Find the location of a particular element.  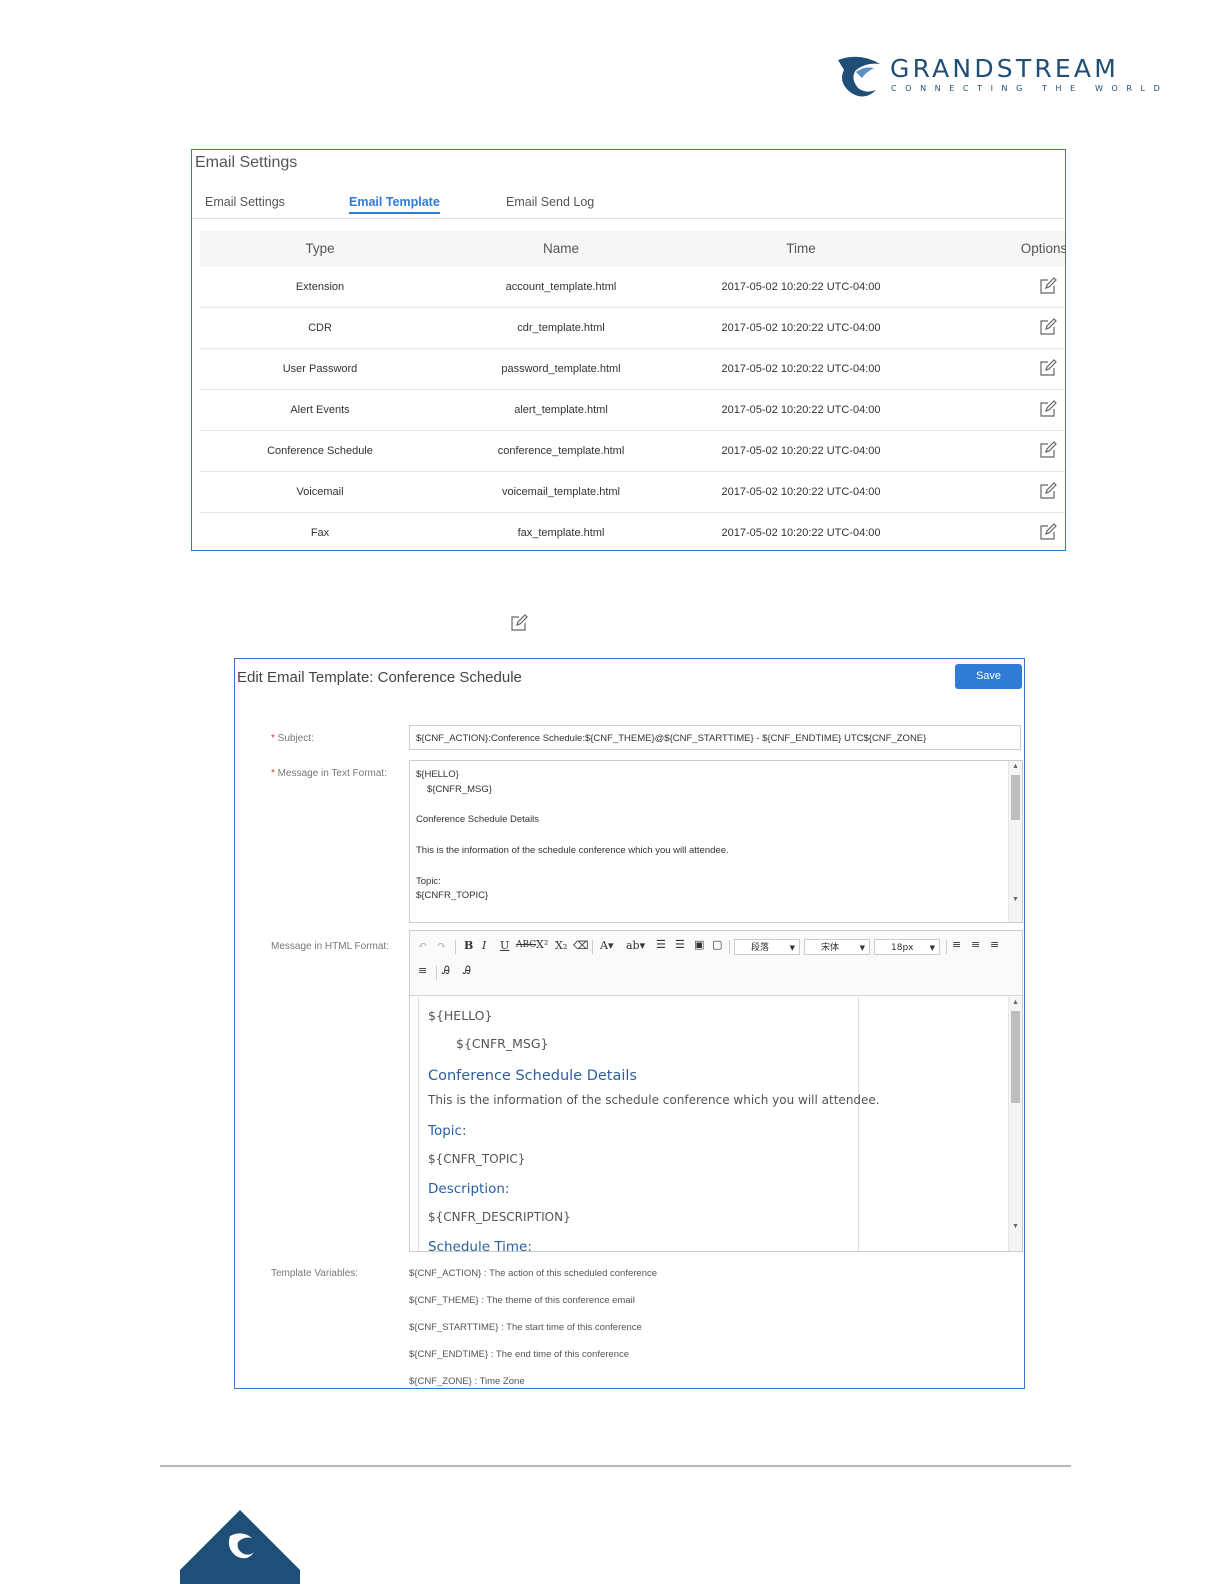

cell-type: Fax is located at coordinates (320, 533).